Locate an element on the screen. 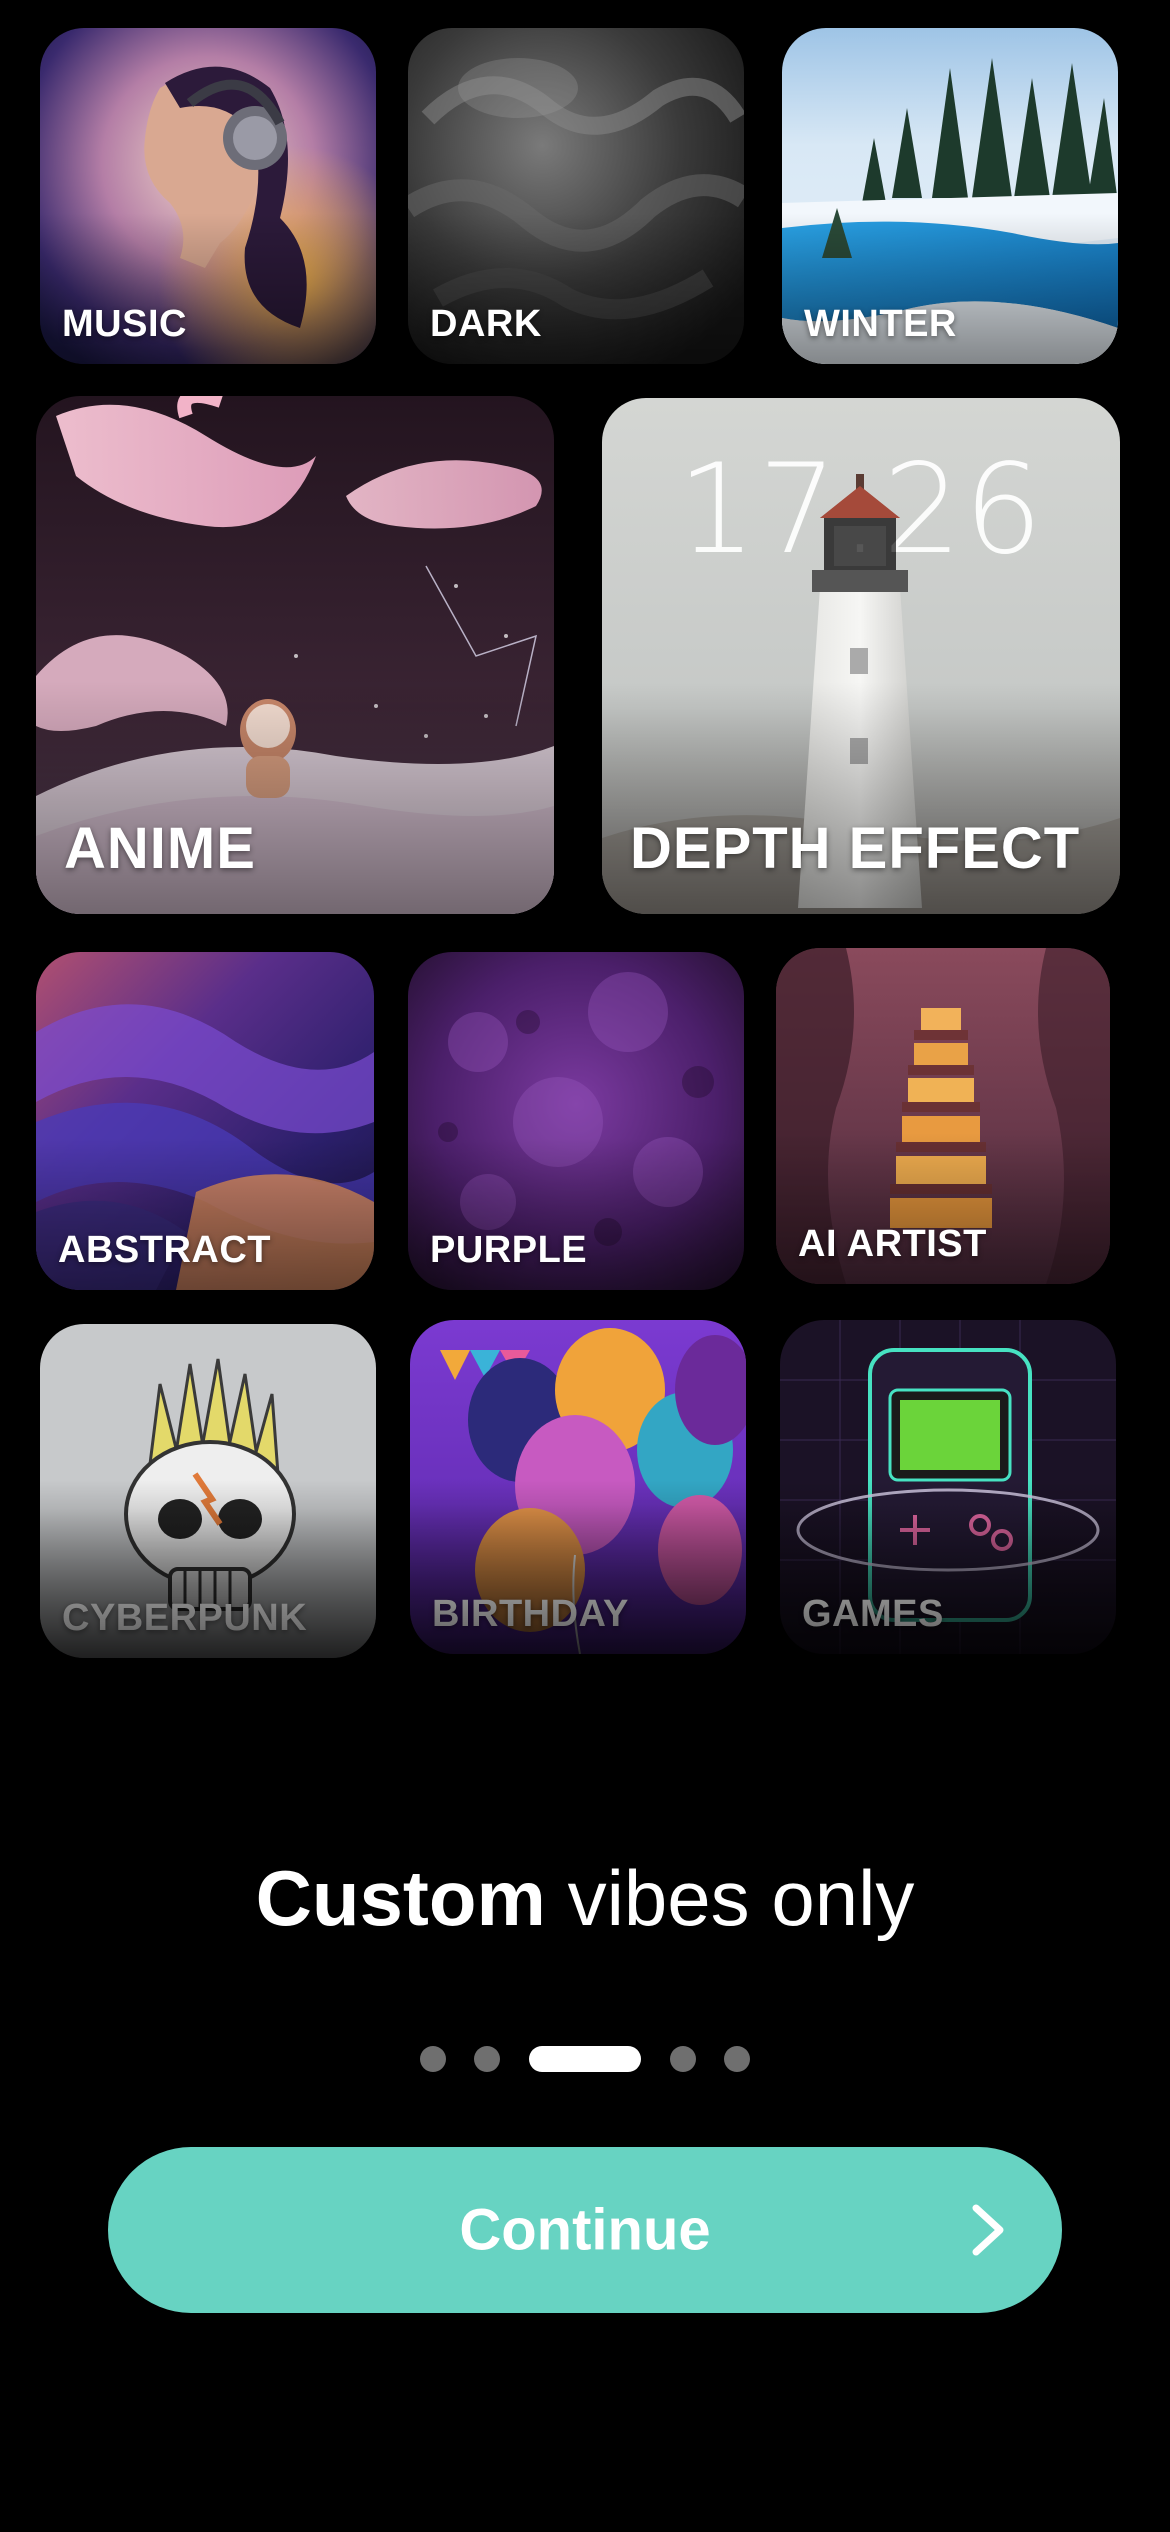  category-label-games: GAMES is located at coordinates (873, 1614).